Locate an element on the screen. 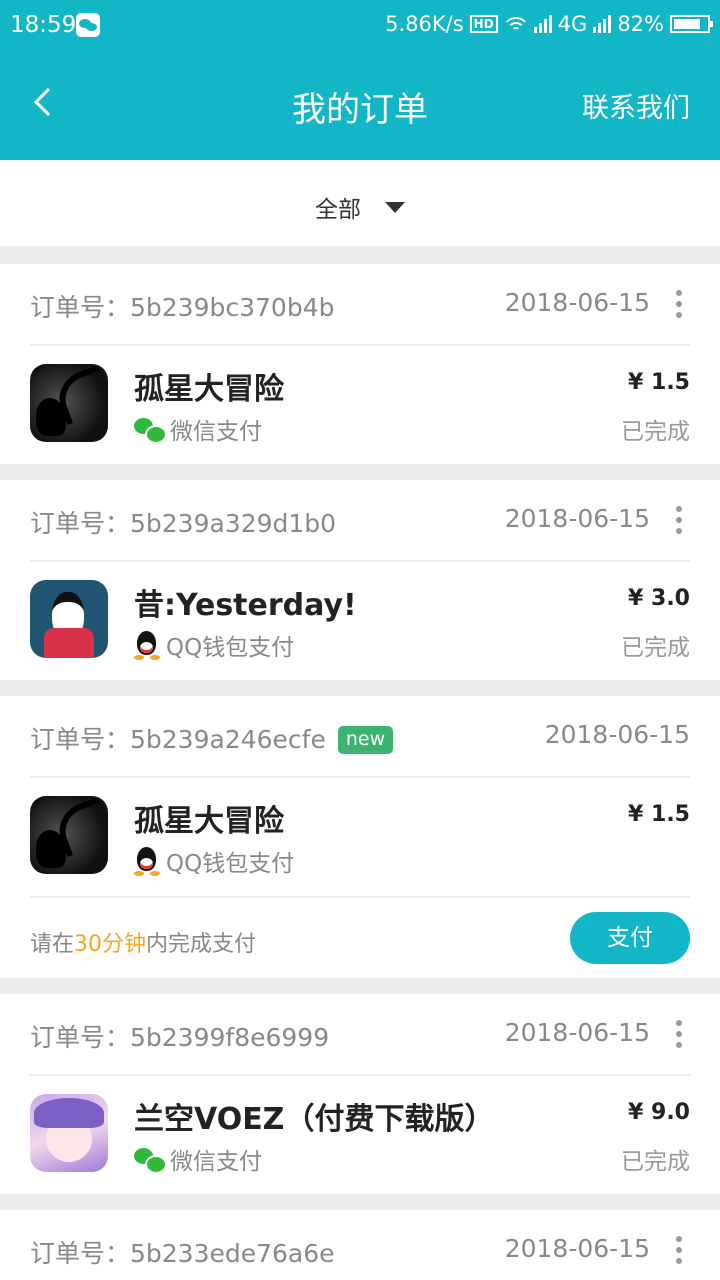 The width and height of the screenshot is (720, 1280). order-number-wrap: 订单号：5b239a246ecfe new is located at coordinates (212, 738).